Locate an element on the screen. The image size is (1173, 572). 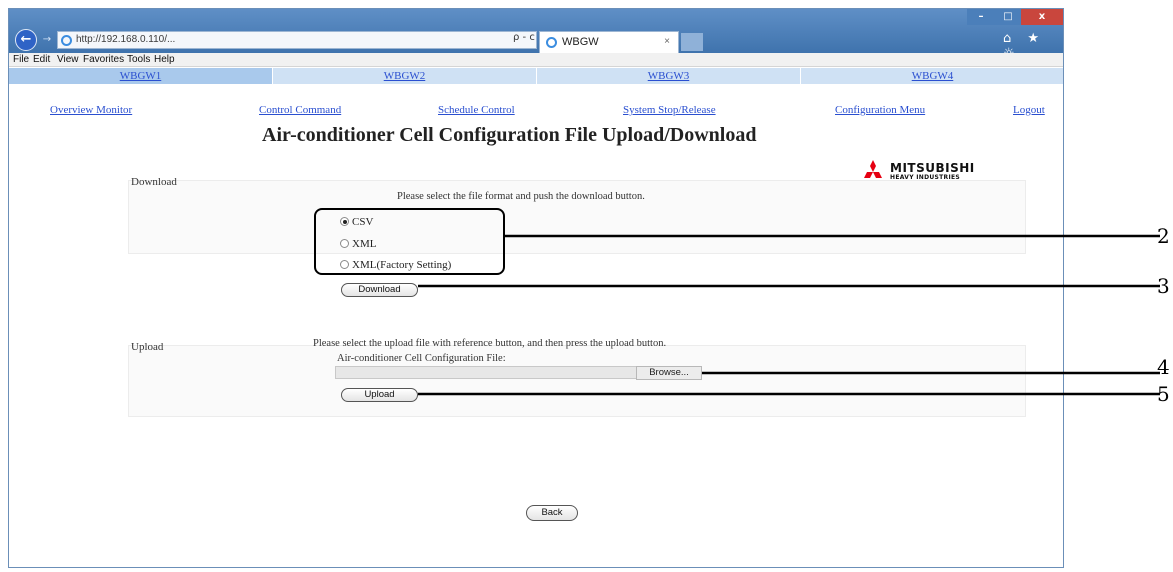
ie-icon is located at coordinates (66, 40).